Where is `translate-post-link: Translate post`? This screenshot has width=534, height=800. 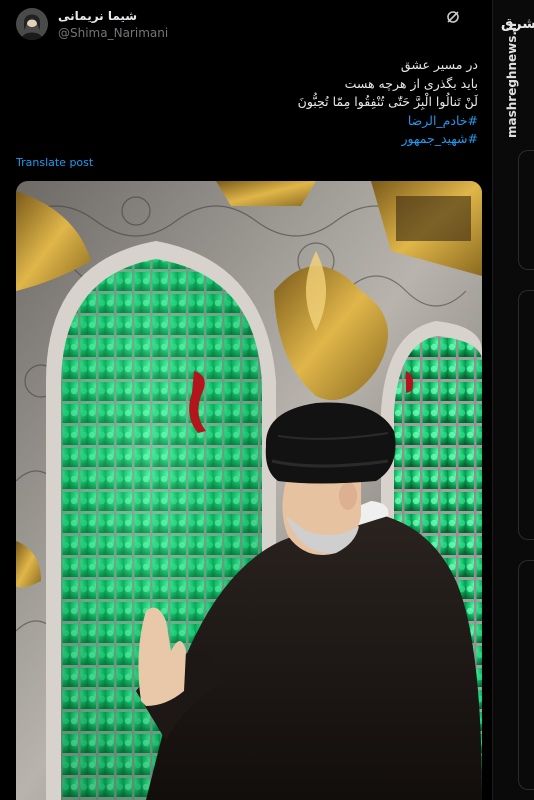
translate-post-link: Translate post is located at coordinates (54, 162).